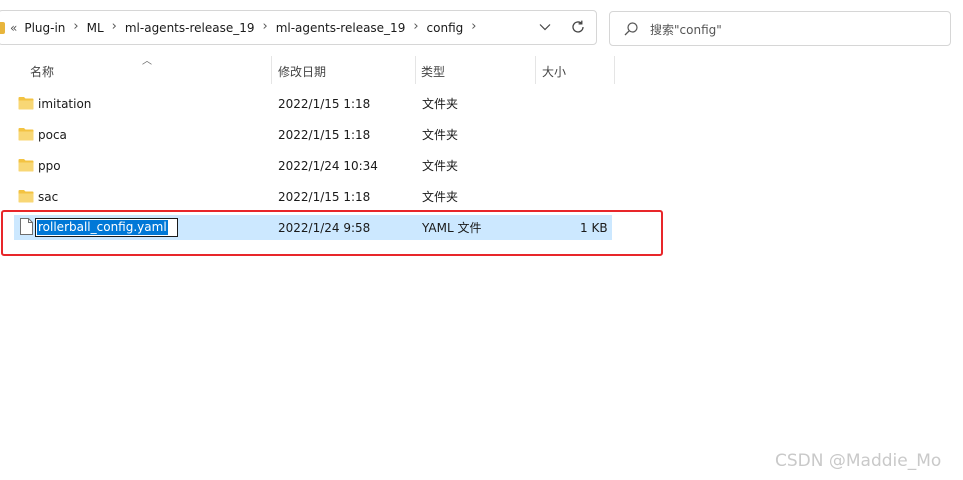 The height and width of the screenshot is (480, 963). Describe the element at coordinates (65, 103) in the screenshot. I see `file-name: imitation` at that location.